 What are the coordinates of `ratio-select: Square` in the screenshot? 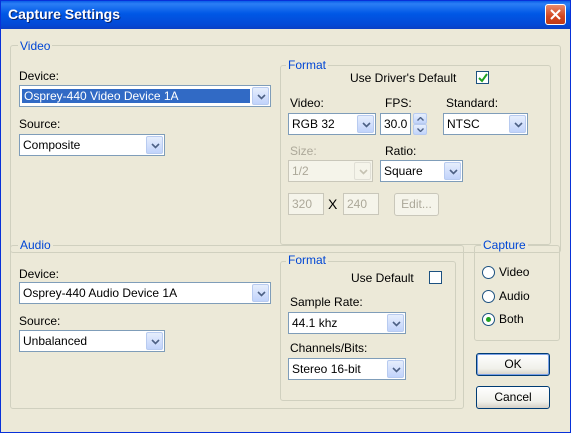 It's located at (421, 171).